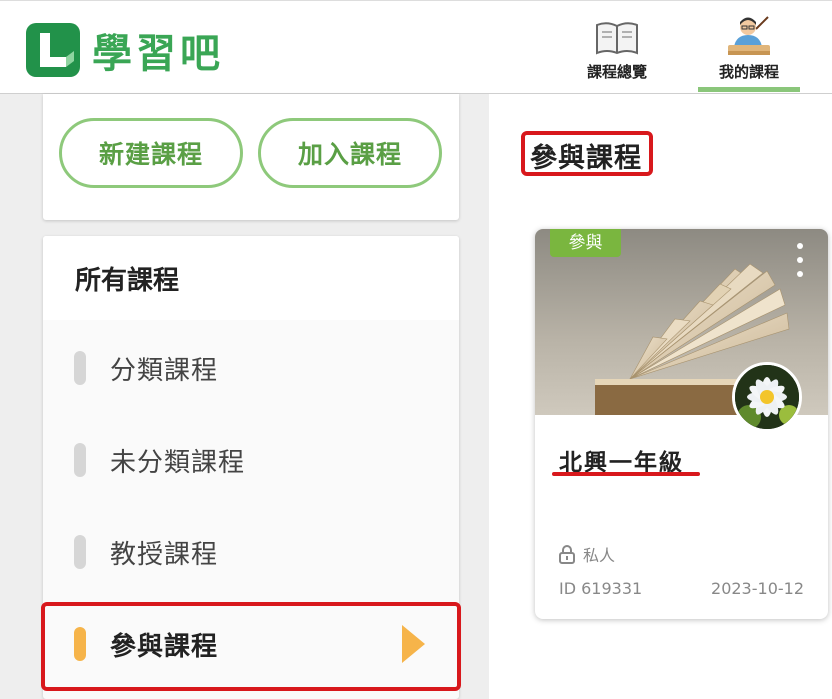  I want to click on sidebar-item-label: 未分類課程, so click(178, 462).